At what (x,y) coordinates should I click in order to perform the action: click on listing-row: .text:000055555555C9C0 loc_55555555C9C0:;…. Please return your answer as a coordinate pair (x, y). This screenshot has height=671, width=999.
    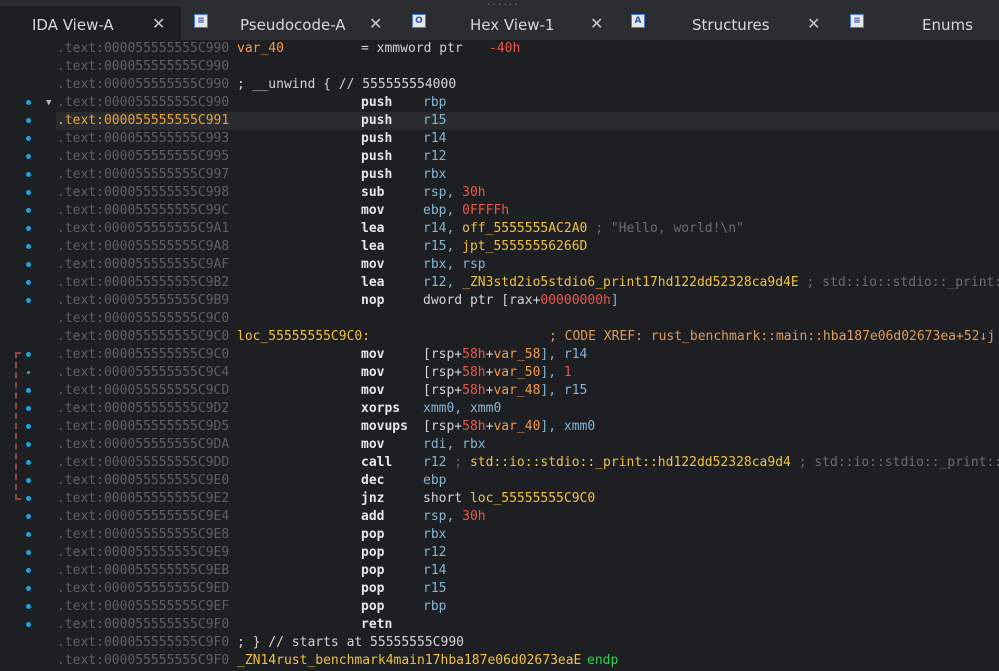
    Looking at the image, I should click on (528, 337).